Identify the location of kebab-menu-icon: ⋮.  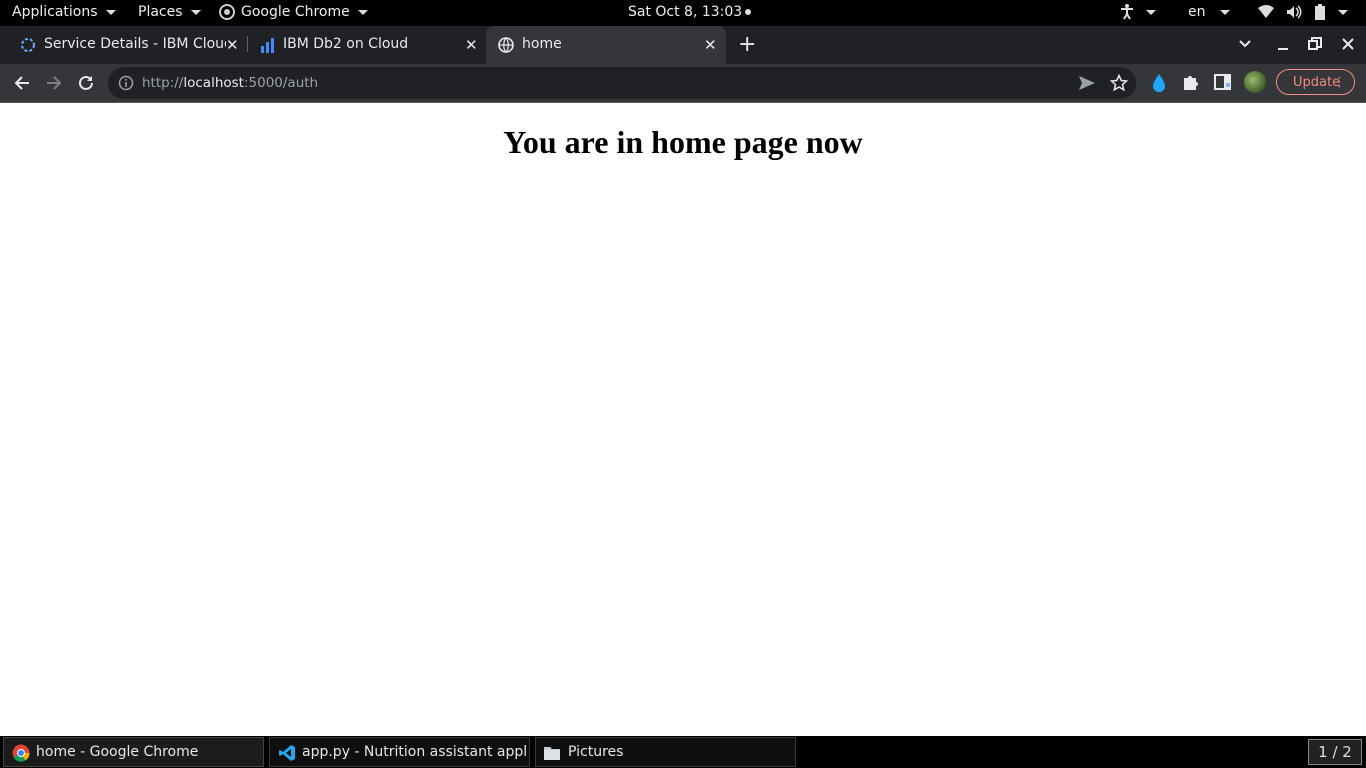
(1339, 83).